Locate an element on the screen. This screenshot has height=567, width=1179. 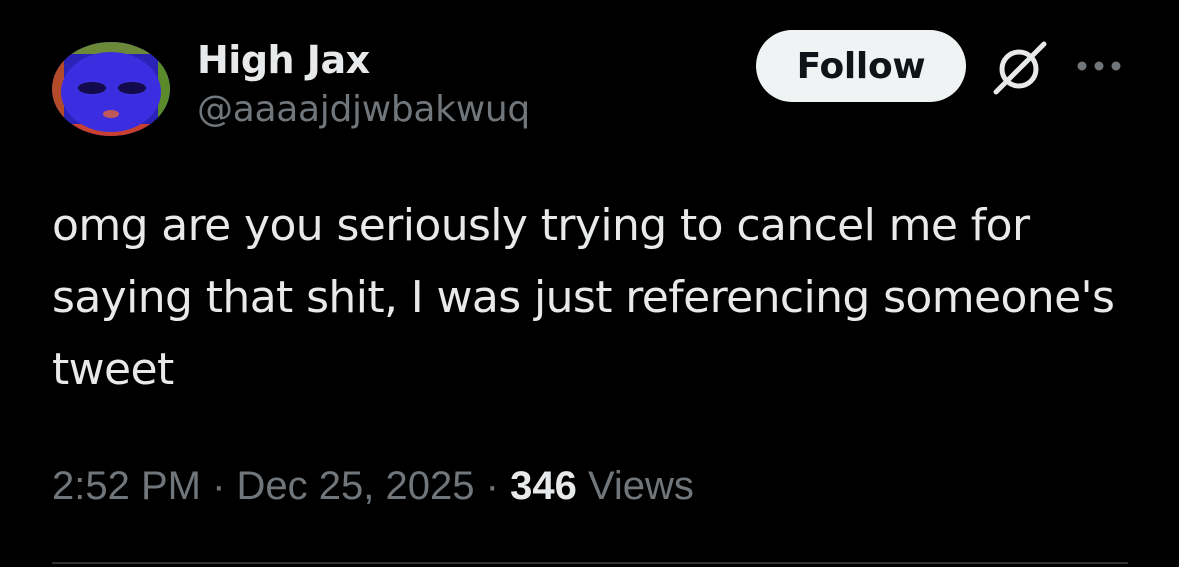
views-label: Views is located at coordinates (641, 486).